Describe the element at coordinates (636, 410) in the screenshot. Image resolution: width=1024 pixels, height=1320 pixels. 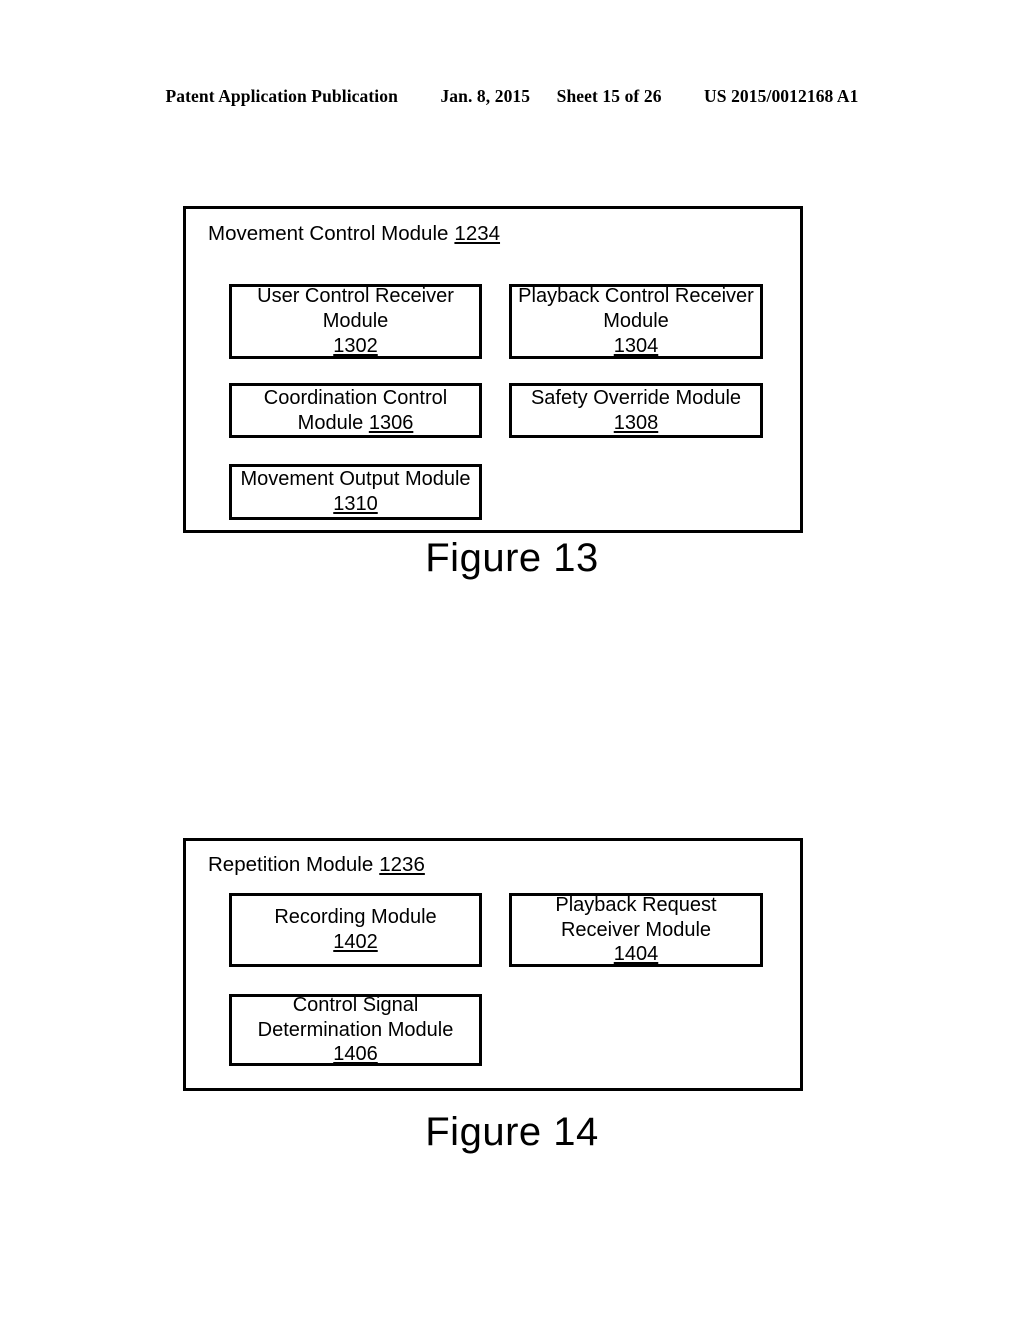
I see `safety-override-module-box: Safety Override Module 1308` at that location.